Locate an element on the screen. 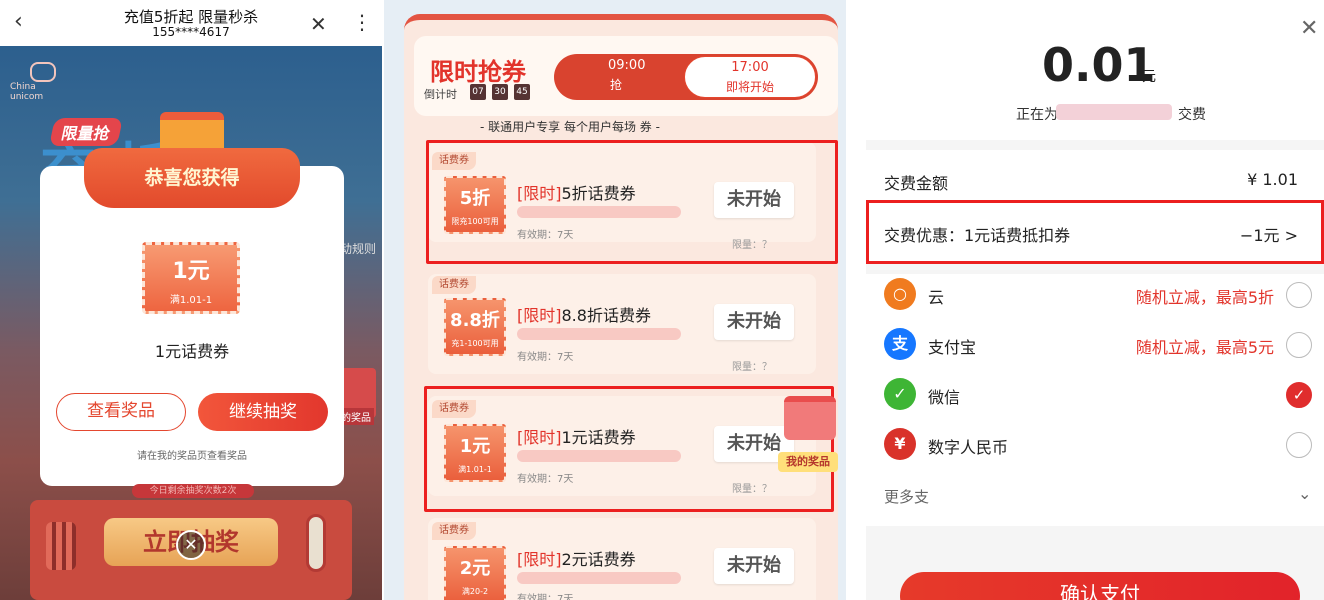  unionpay-icon: ○ is located at coordinates (900, 294).